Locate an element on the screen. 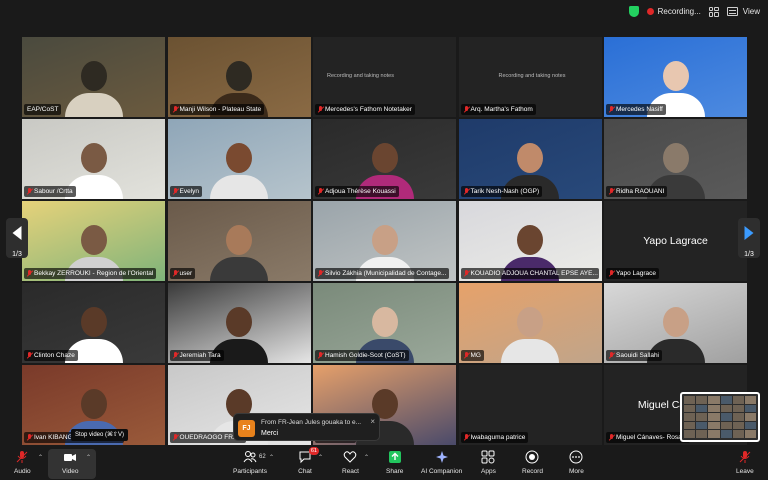 The image size is (768, 480). participant-tile: Saouidi Sallahi is located at coordinates (675, 323).